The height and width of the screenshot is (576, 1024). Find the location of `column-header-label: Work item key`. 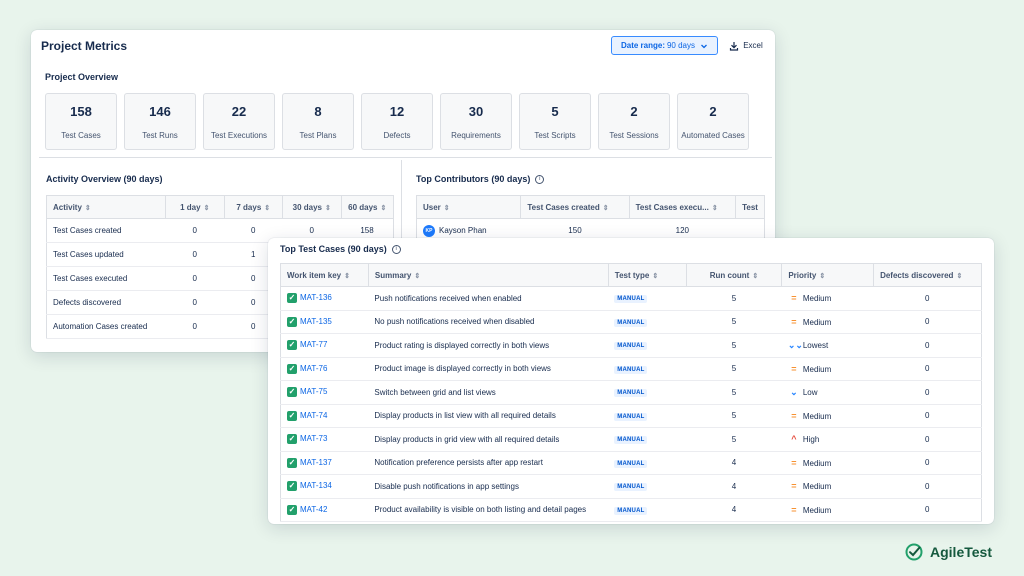

column-header-label: Work item key is located at coordinates (314, 275).